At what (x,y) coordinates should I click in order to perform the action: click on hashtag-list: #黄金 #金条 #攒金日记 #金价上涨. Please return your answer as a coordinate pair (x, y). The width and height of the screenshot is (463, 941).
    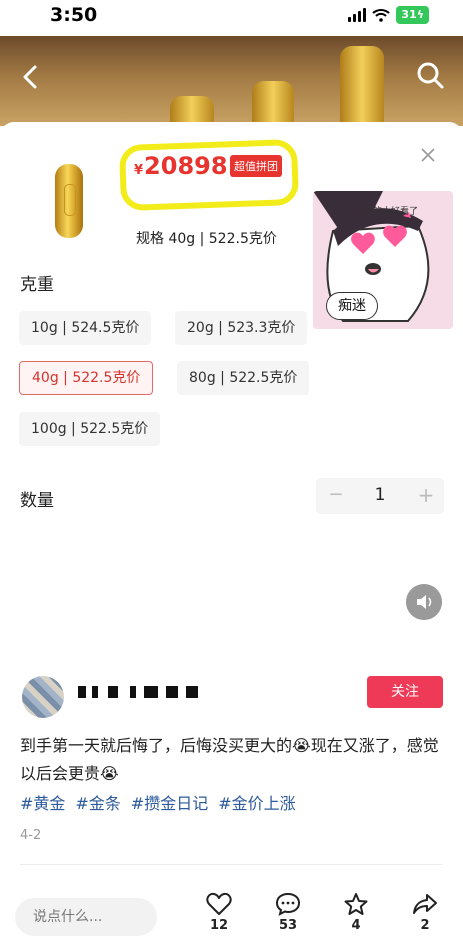
    Looking at the image, I should click on (158, 802).